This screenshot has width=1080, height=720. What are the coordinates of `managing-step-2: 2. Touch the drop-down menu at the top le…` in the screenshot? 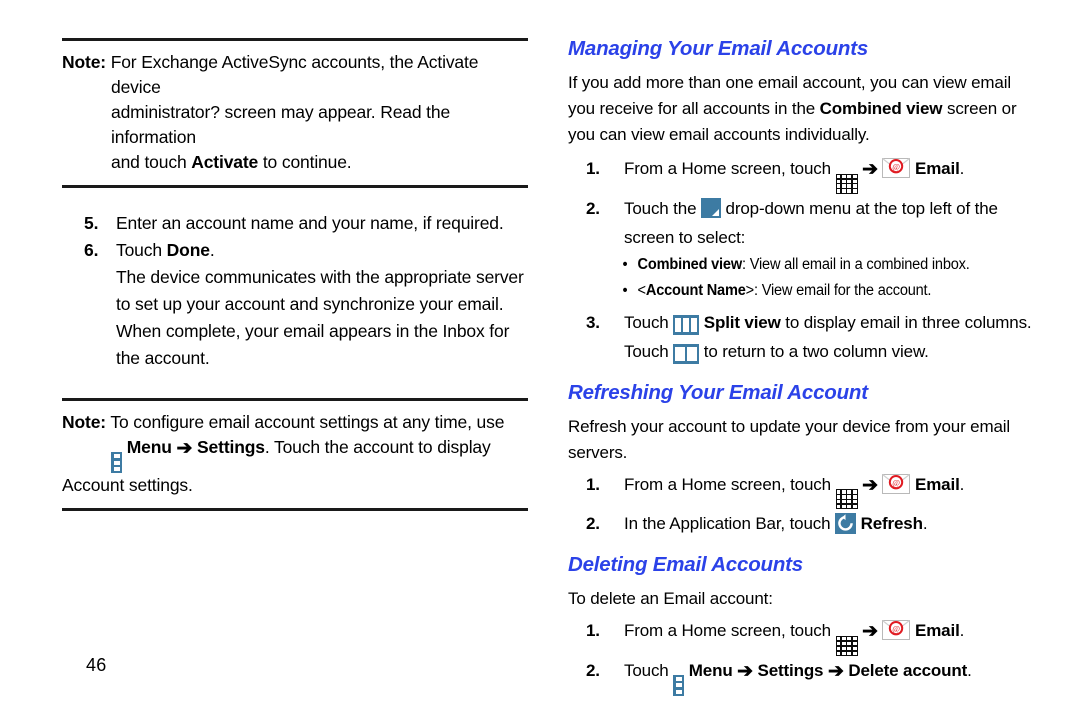 It's located at (803, 208).